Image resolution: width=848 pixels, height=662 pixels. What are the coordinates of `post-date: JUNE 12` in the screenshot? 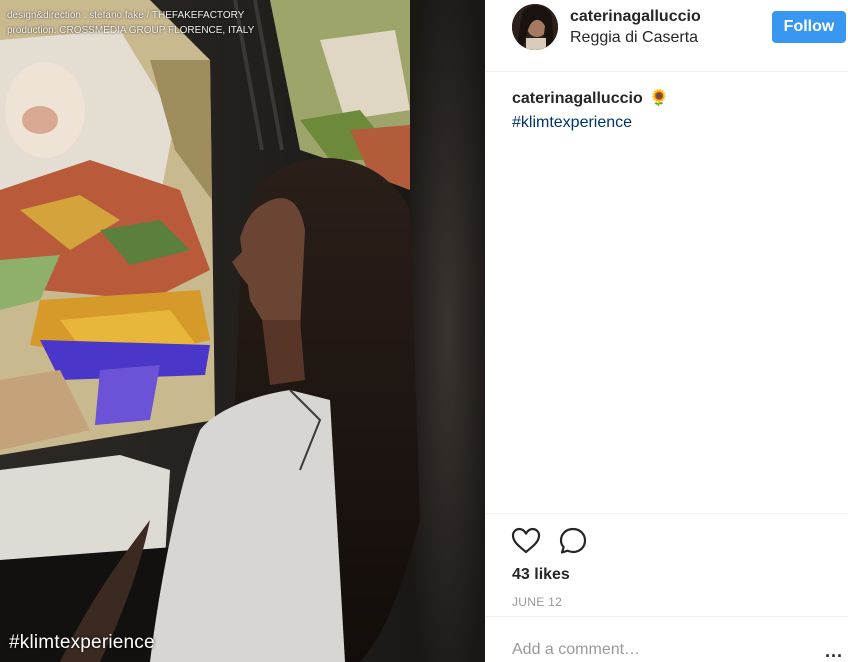 It's located at (537, 602).